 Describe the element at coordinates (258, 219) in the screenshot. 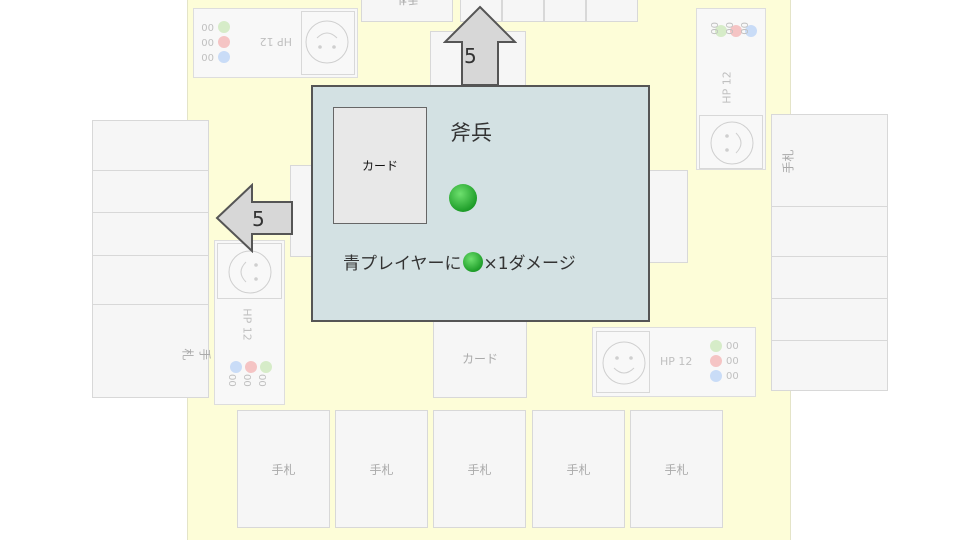

I see `left-arrow-value: 5` at that location.